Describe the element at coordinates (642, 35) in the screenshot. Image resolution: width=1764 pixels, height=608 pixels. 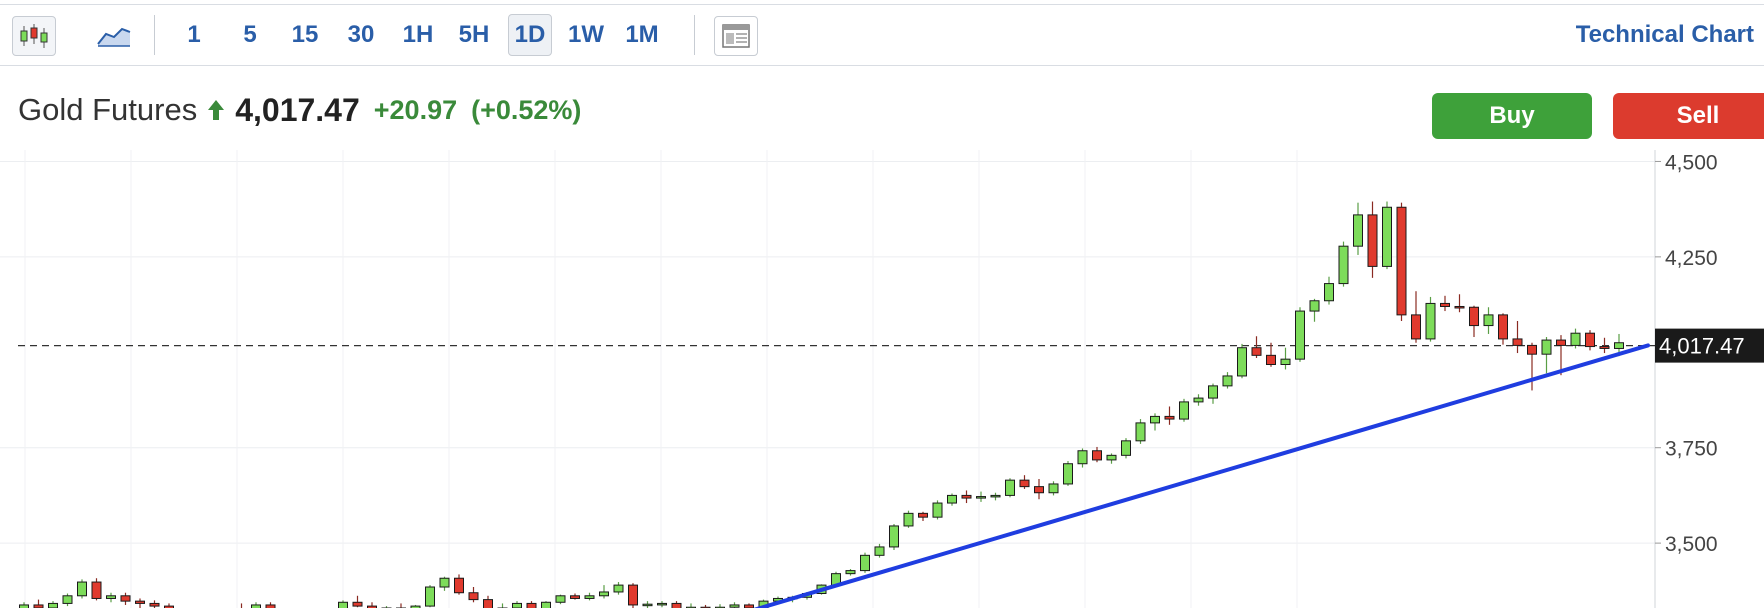
I see `interval-1m-button: 1M` at that location.